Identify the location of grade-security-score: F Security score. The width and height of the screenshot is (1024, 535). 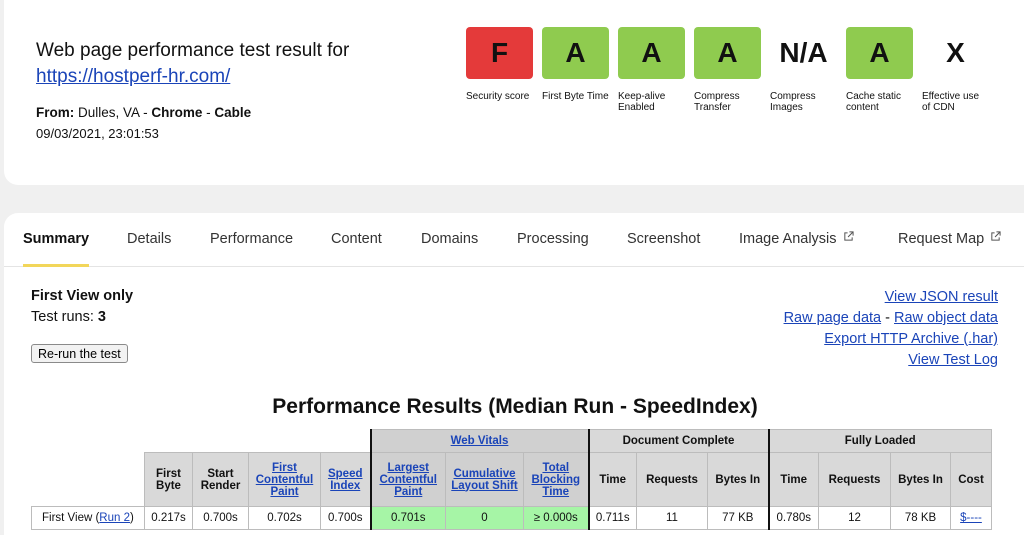
(499, 64).